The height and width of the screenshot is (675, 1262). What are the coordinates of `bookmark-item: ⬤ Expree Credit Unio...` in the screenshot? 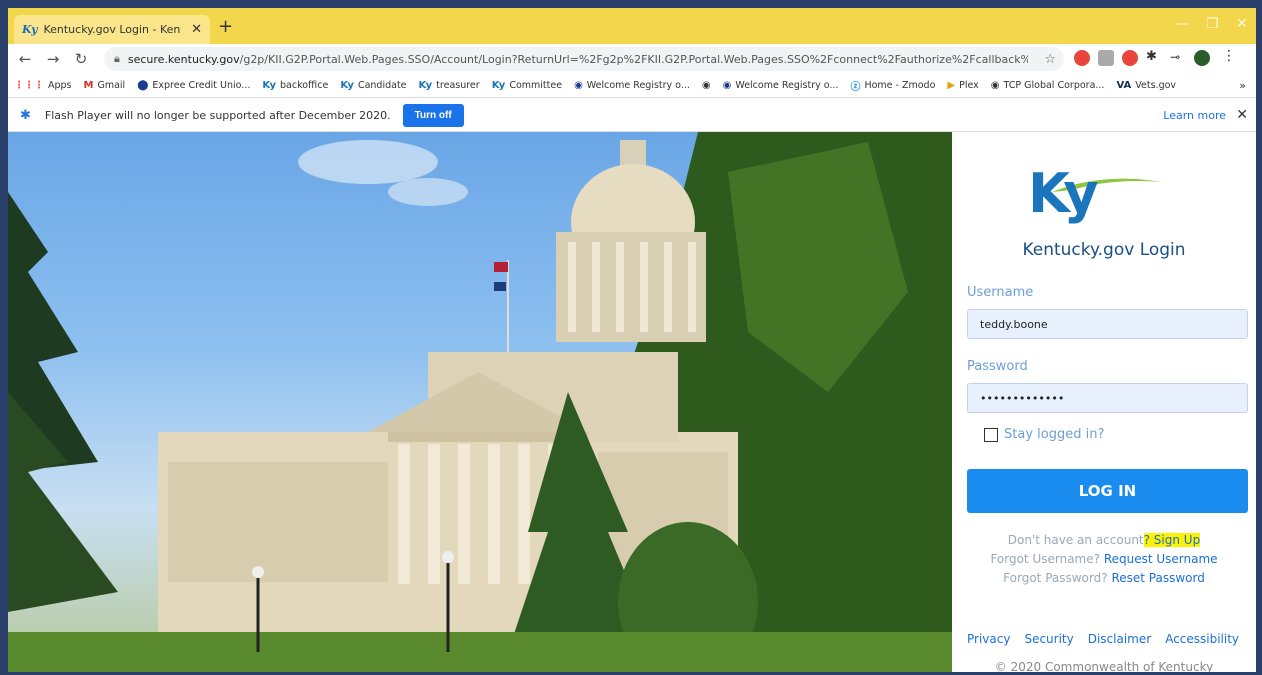 It's located at (193, 85).